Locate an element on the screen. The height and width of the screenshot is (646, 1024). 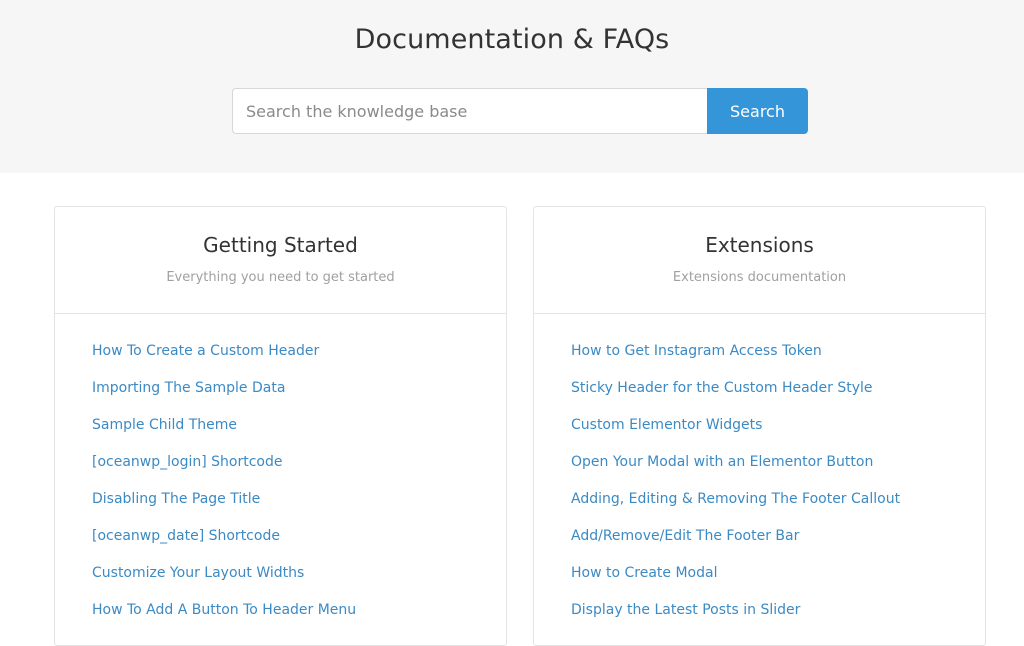
list-item: Disabling The Page Title is located at coordinates (299, 507).